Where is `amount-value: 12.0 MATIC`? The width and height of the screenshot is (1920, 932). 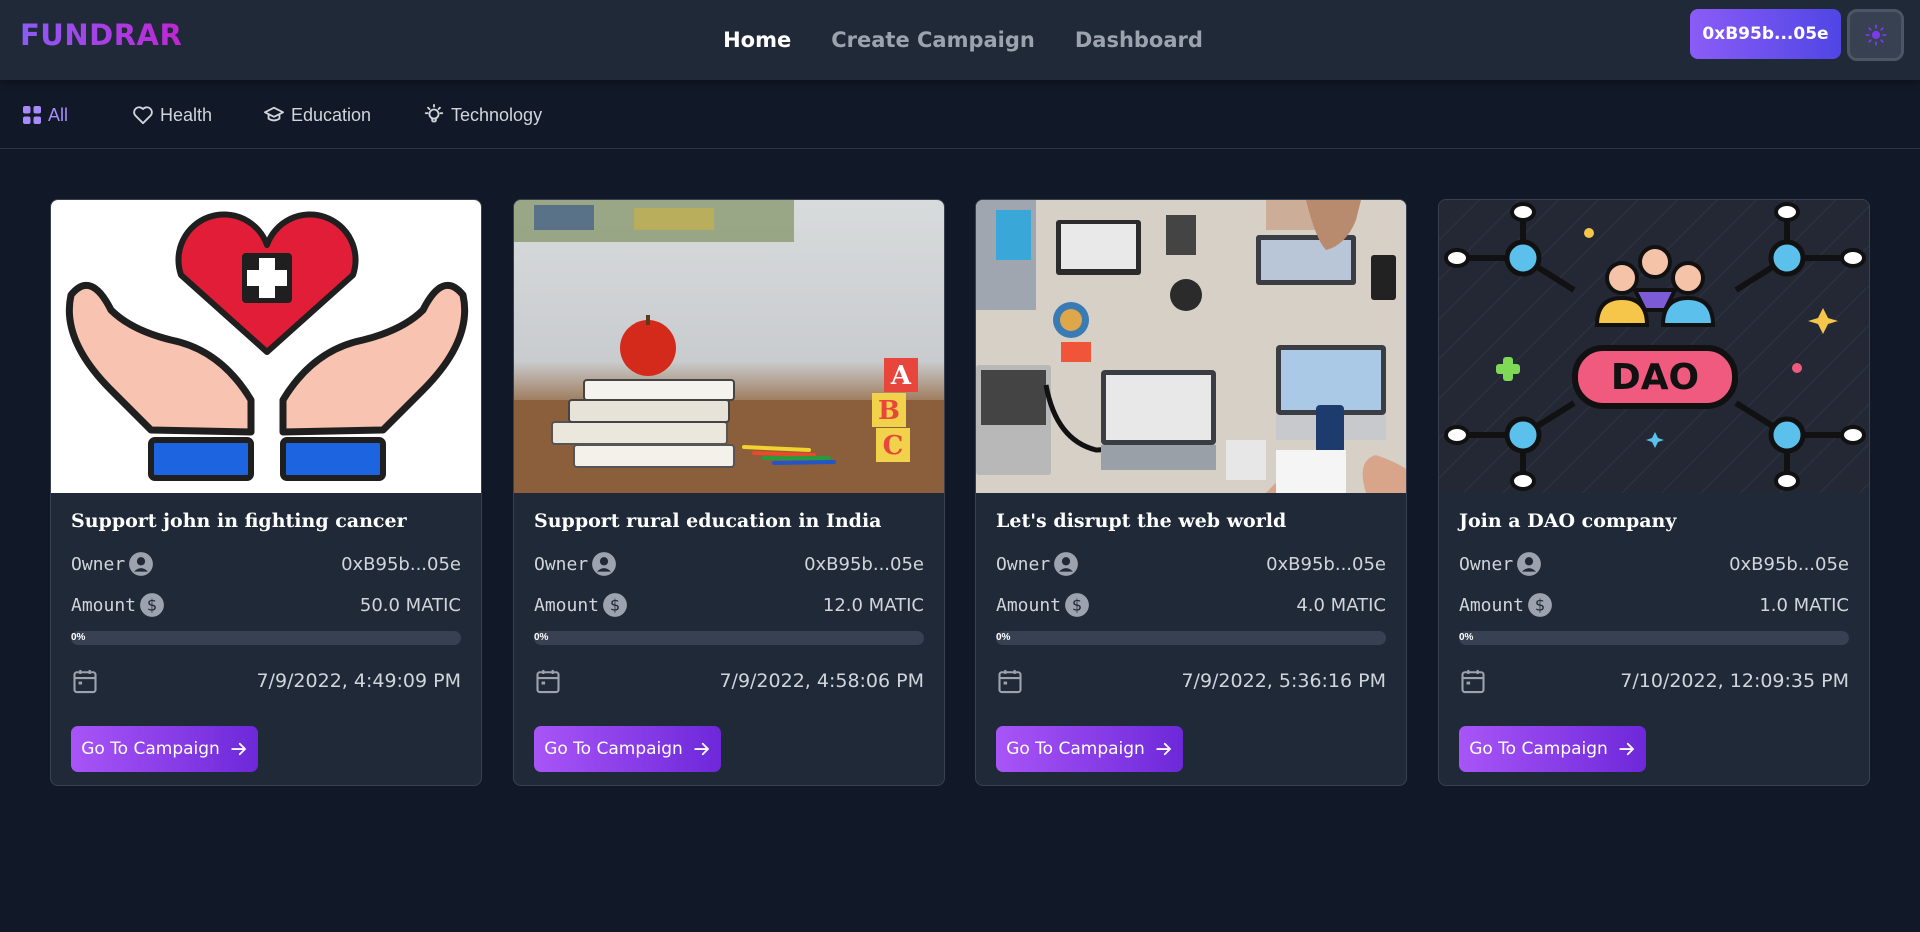
amount-value: 12.0 MATIC is located at coordinates (873, 605).